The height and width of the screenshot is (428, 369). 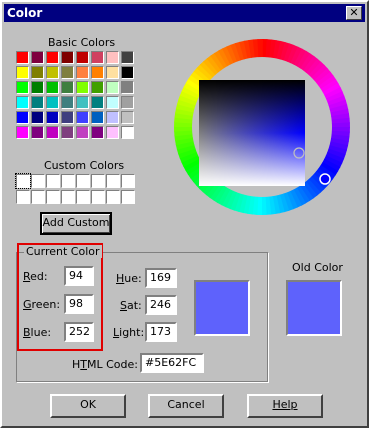 I want to click on window-title: Color, so click(x=25, y=13).